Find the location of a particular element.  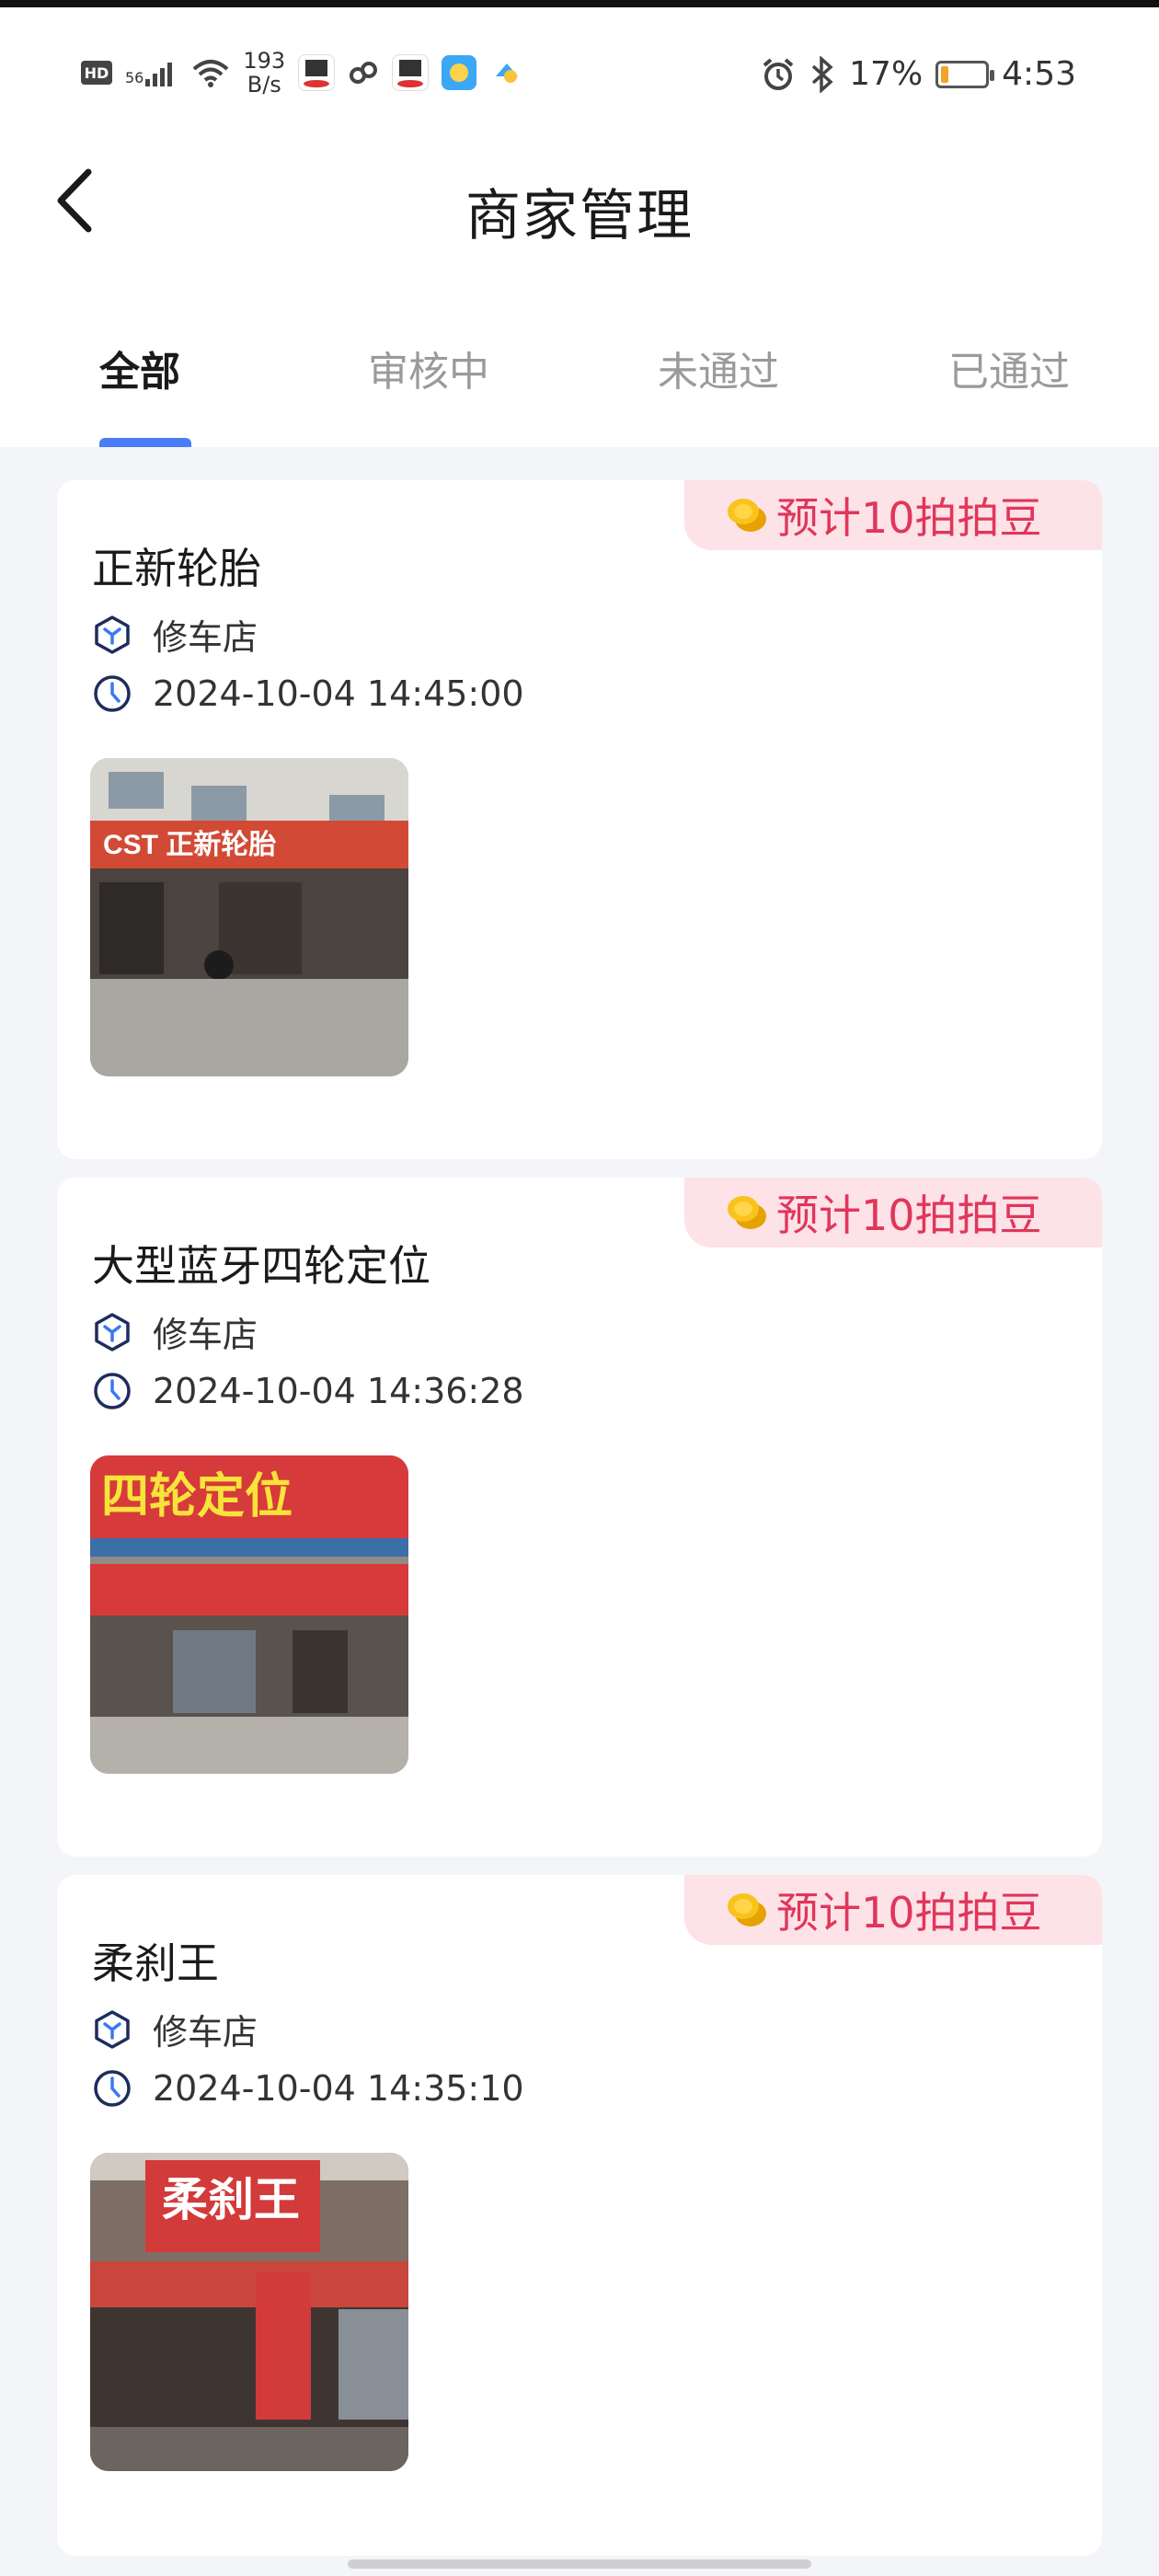

merchant-time: 2024-10-04 14:45:00 is located at coordinates (308, 693).